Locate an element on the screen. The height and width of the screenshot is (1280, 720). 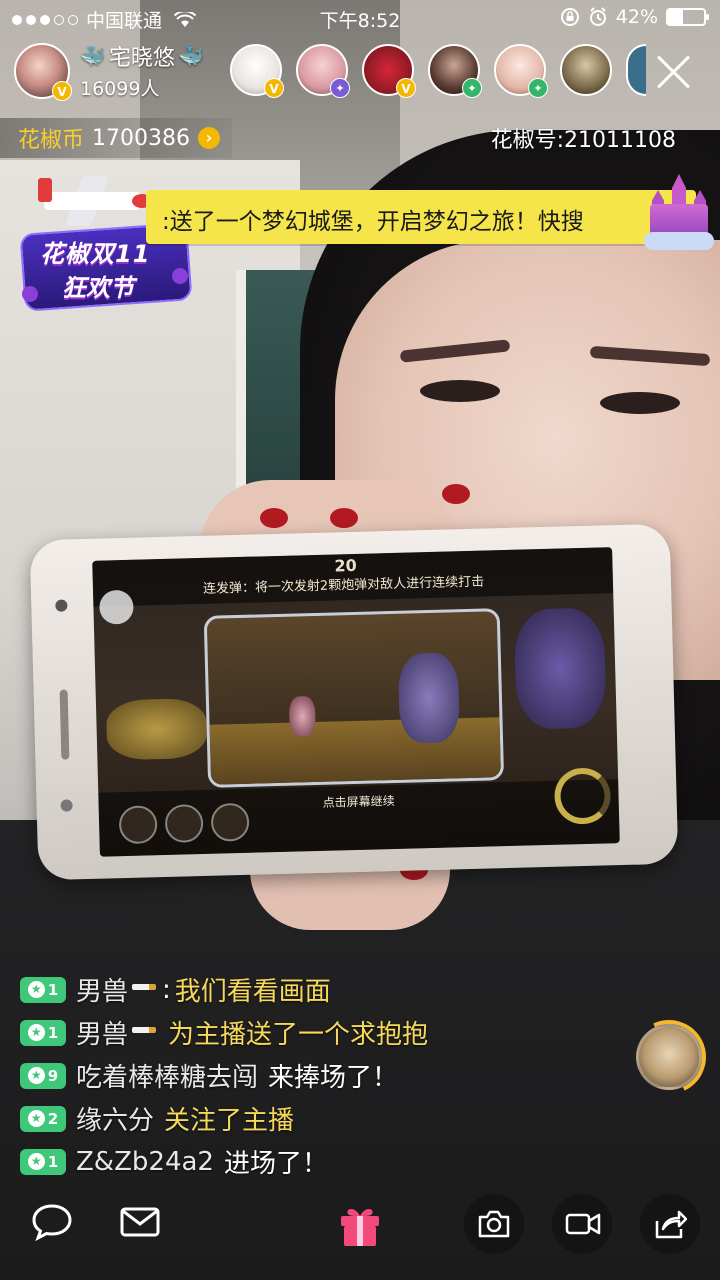
game-continue-text: 点击屏幕继续 is located at coordinates (358, 801).